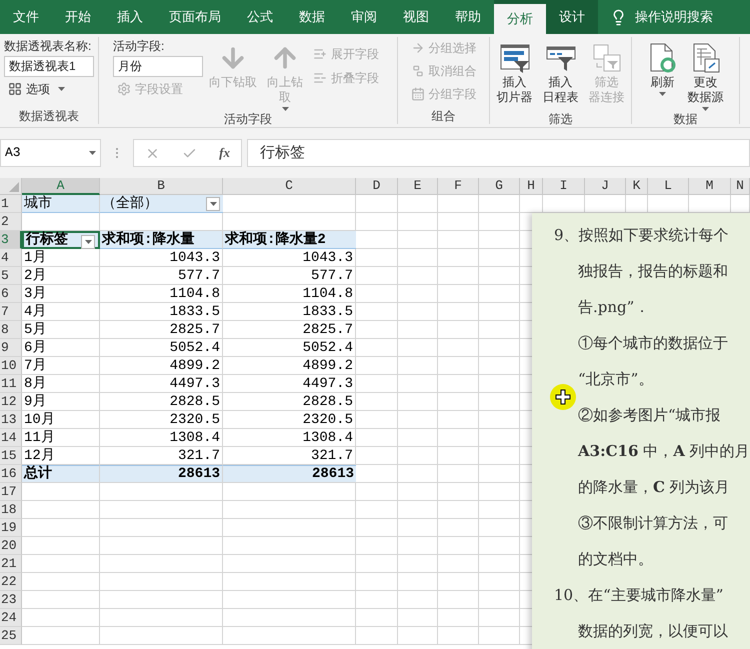 Image resolution: width=750 pixels, height=649 pixels. I want to click on ribbon-tab: 审阅, so click(364, 17).